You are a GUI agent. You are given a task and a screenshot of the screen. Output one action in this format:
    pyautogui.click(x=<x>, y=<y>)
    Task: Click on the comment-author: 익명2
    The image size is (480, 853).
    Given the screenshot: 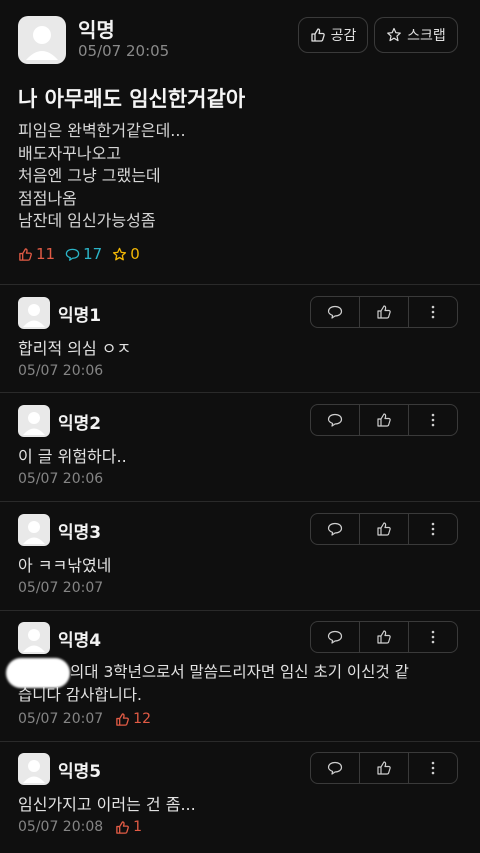 What is the action you would take?
    pyautogui.click(x=80, y=424)
    